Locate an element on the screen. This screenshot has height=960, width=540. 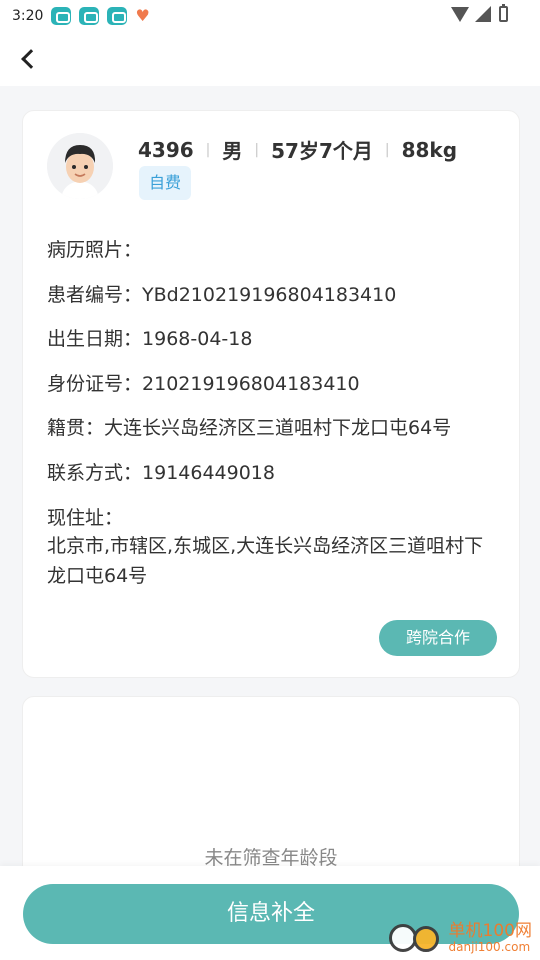
contact-label: 联系方式： is located at coordinates (95, 473).